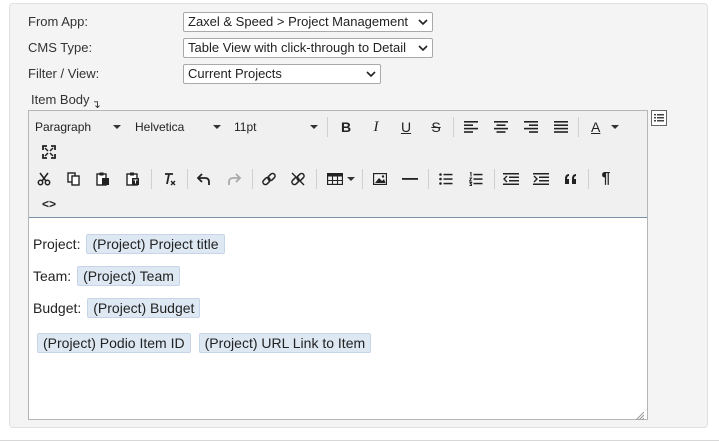  I want to click on underline-button: U, so click(406, 127).